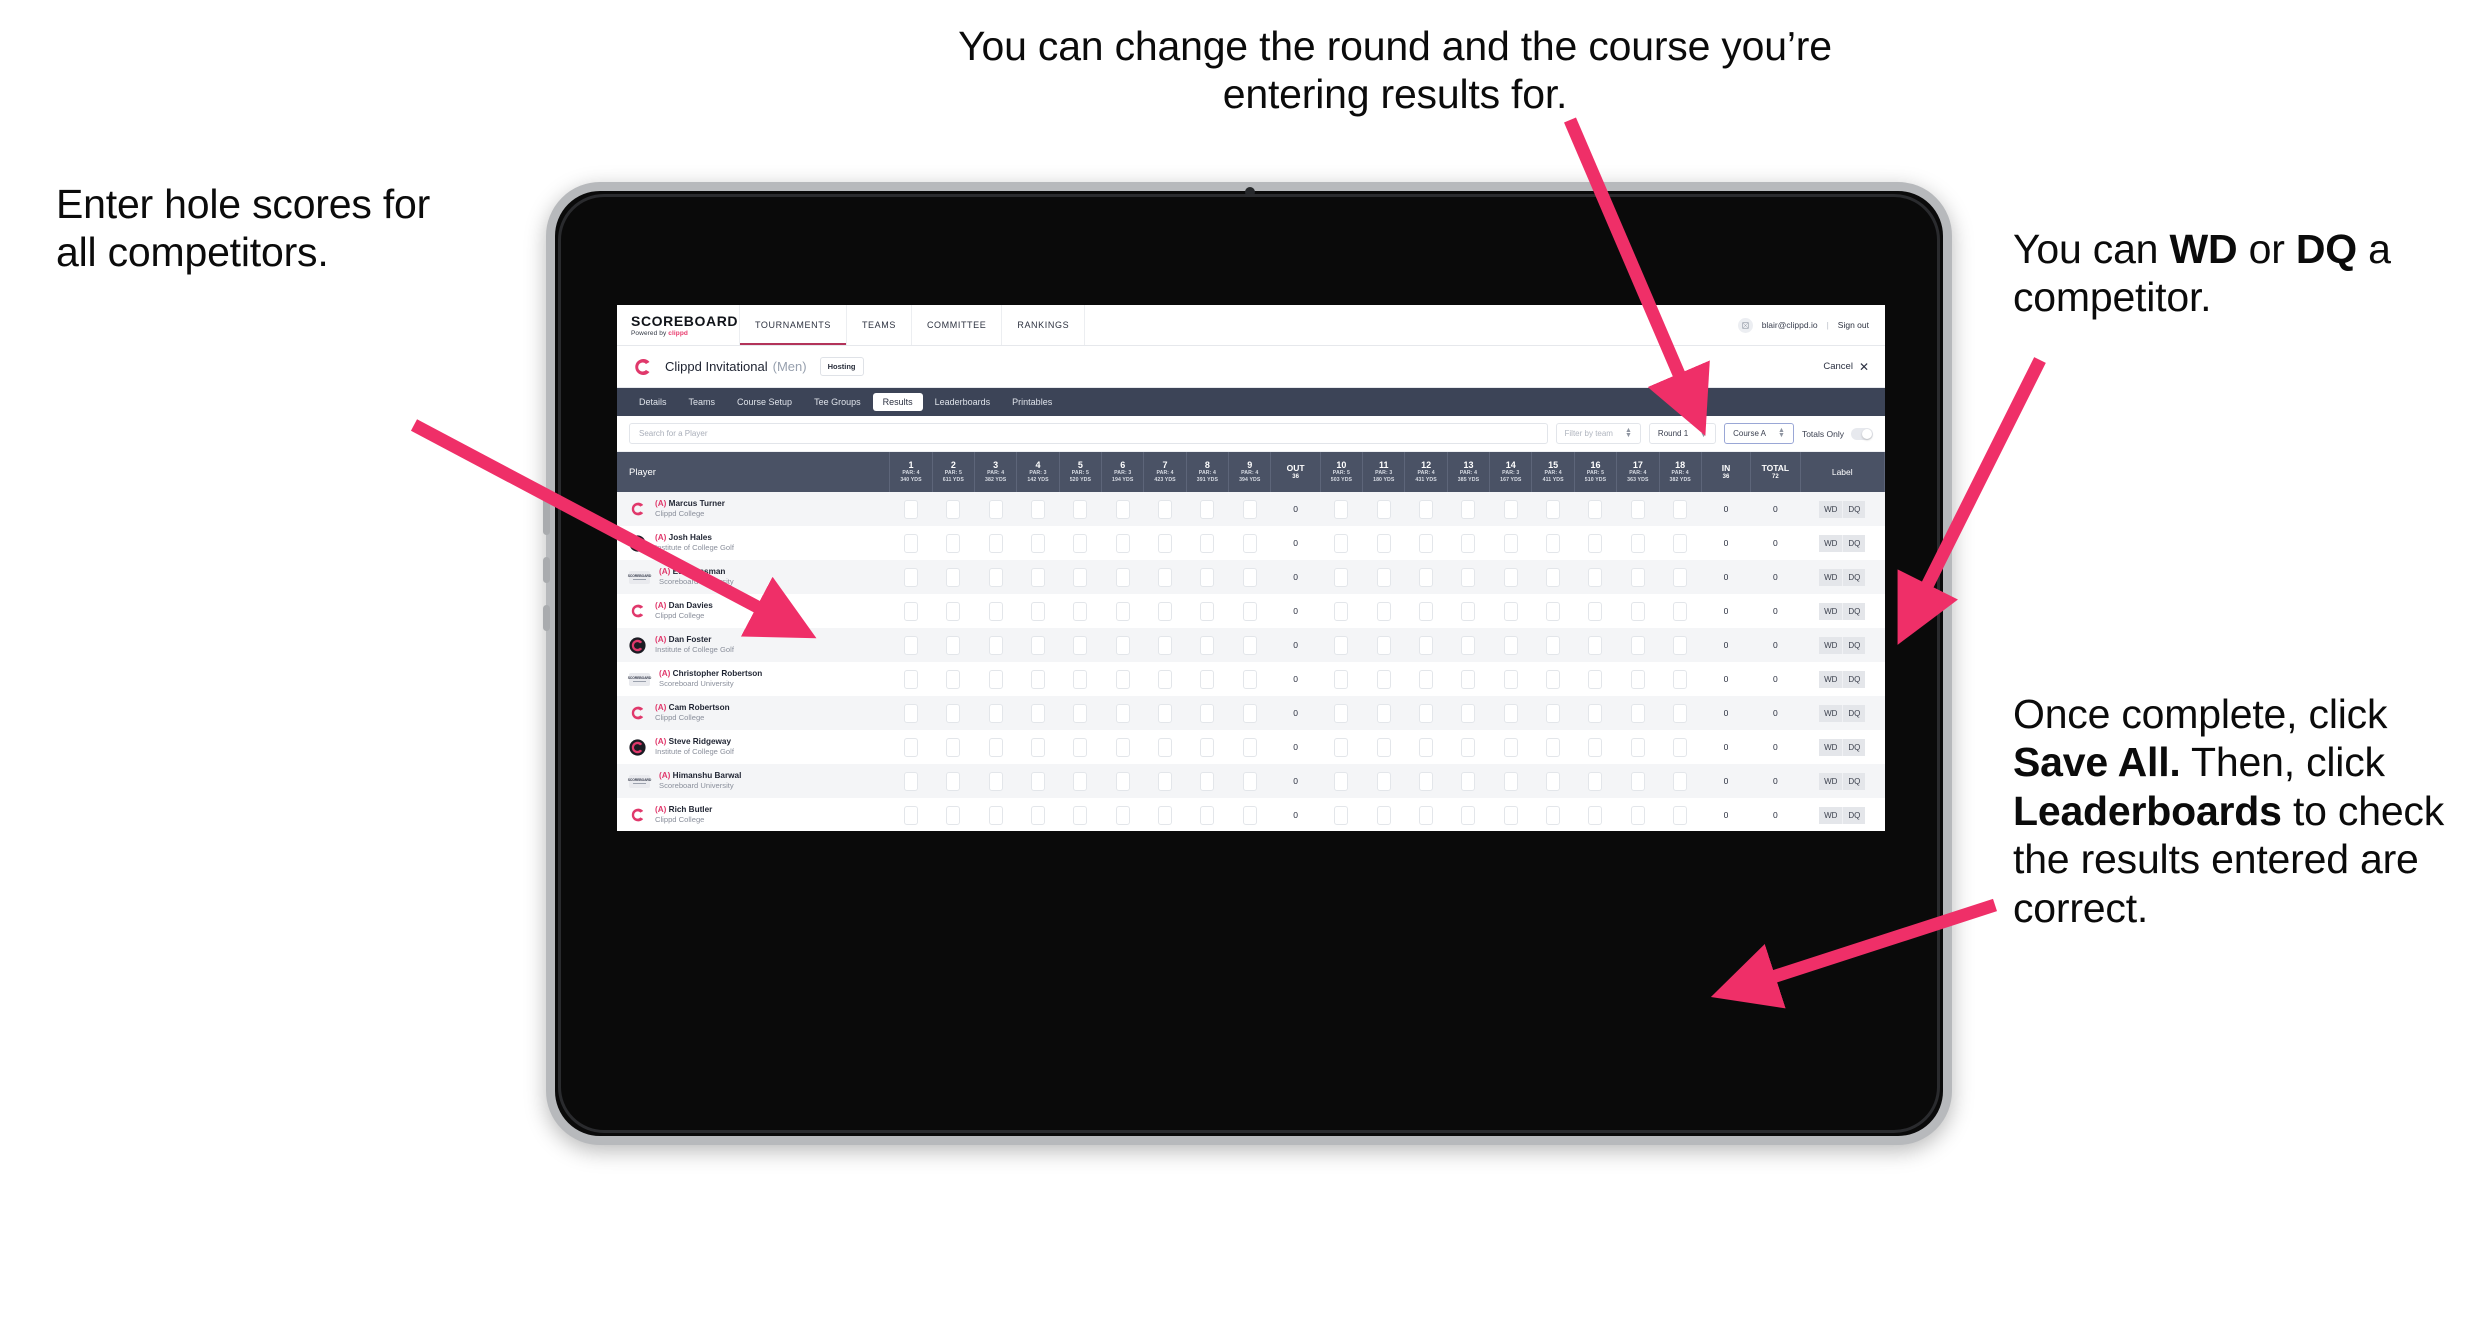 Image resolution: width=2489 pixels, height=1339 pixels. What do you see at coordinates (1837, 433) in the screenshot?
I see `totals-only-control: Totals Only` at bounding box center [1837, 433].